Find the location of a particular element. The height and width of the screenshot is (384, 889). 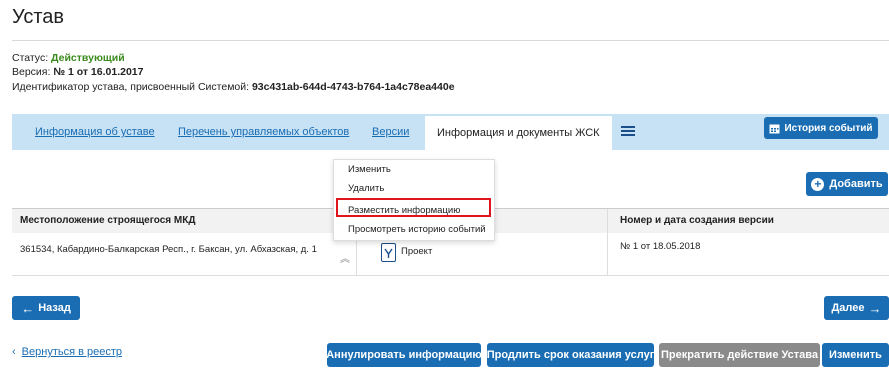

prolong-button: Продлить срок оказания услуг is located at coordinates (570, 355).